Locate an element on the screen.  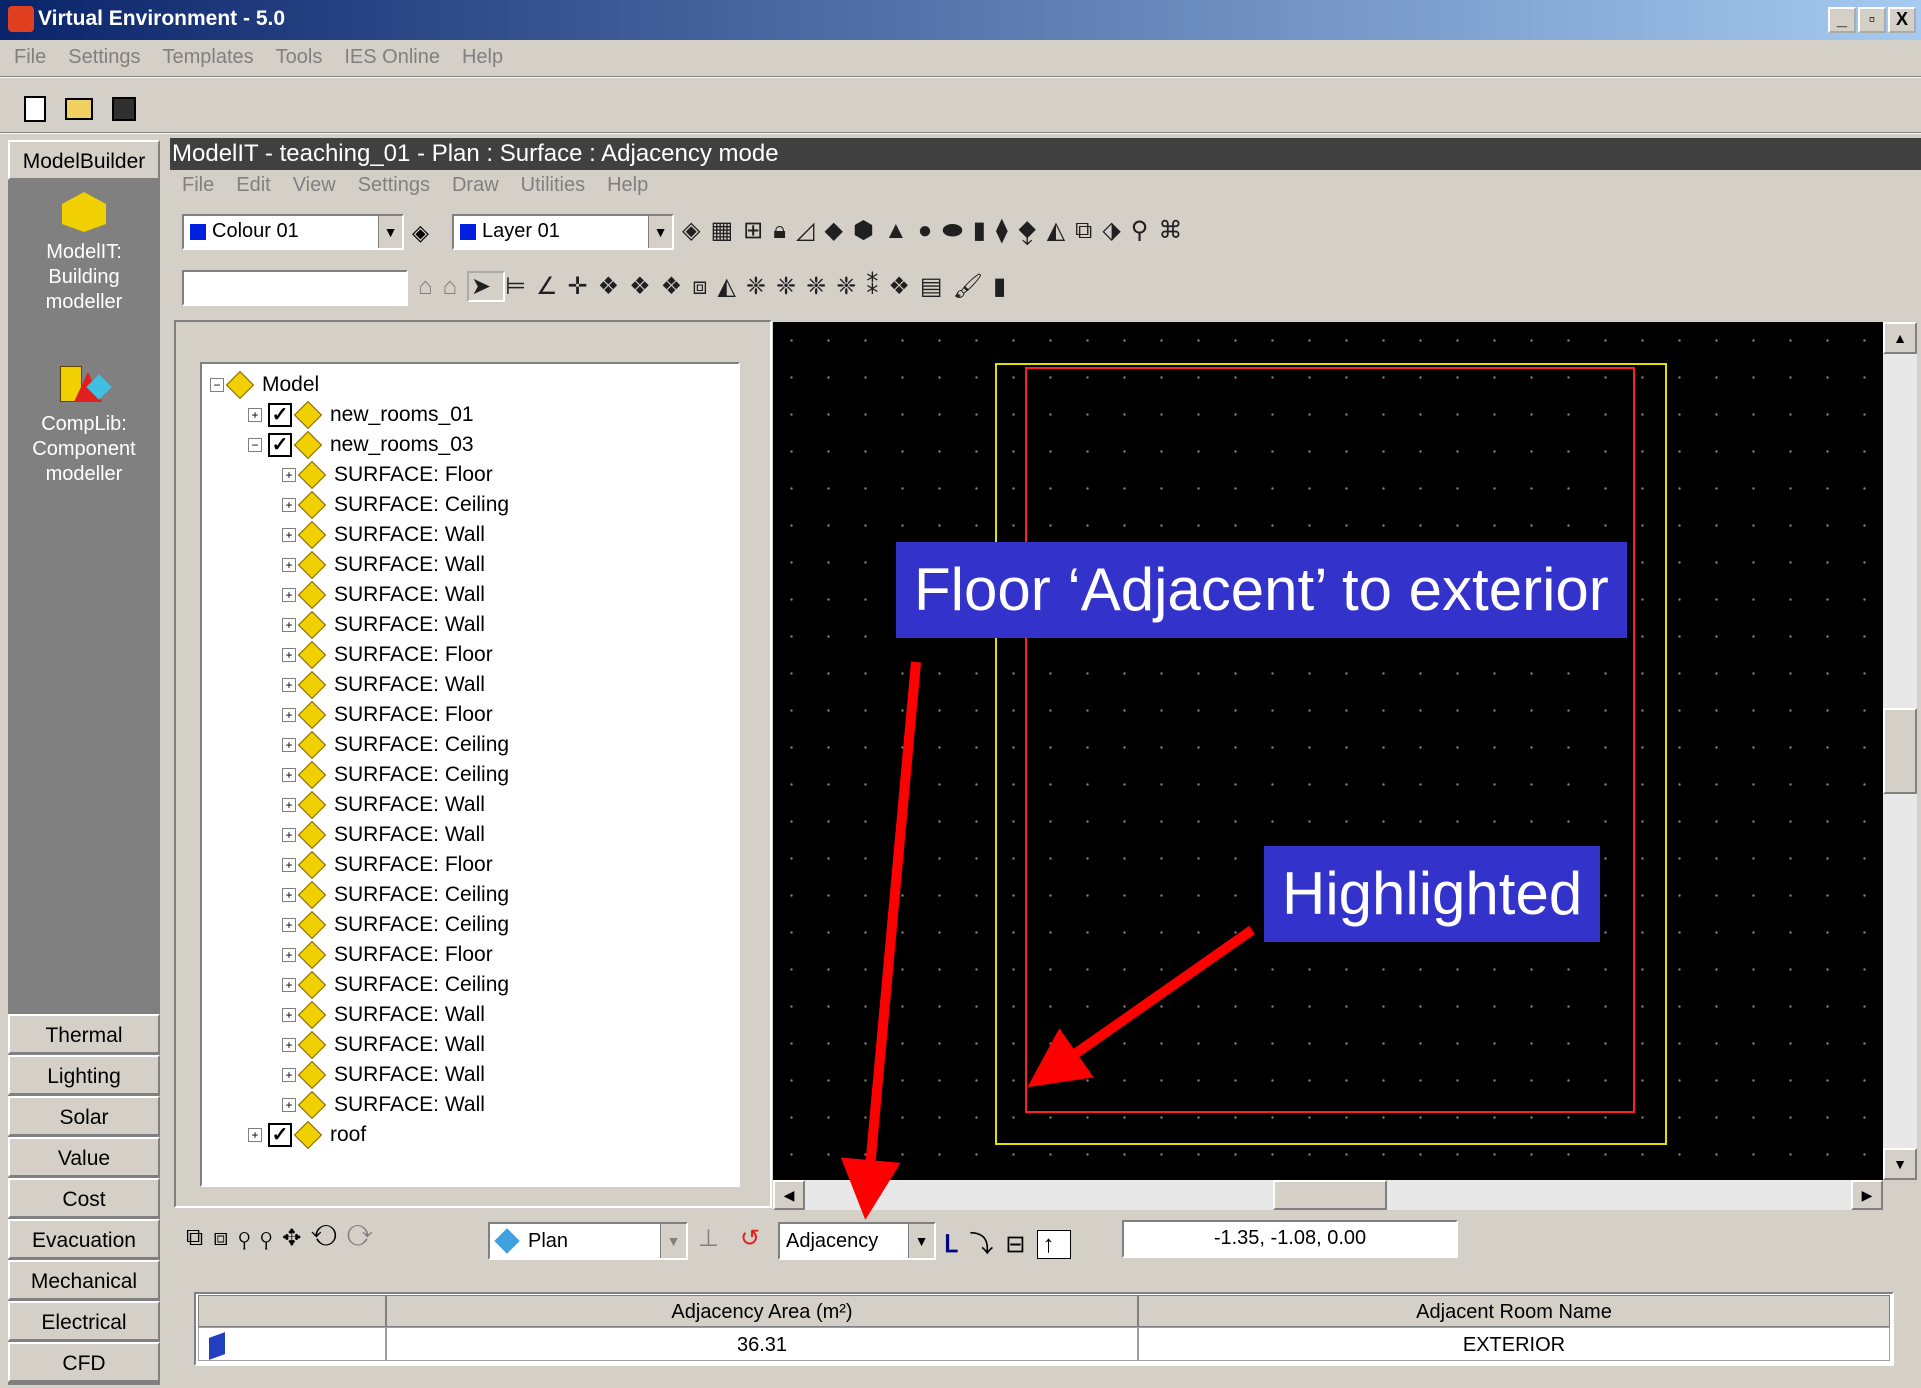
annotation-layer is located at coordinates (1047, 940).